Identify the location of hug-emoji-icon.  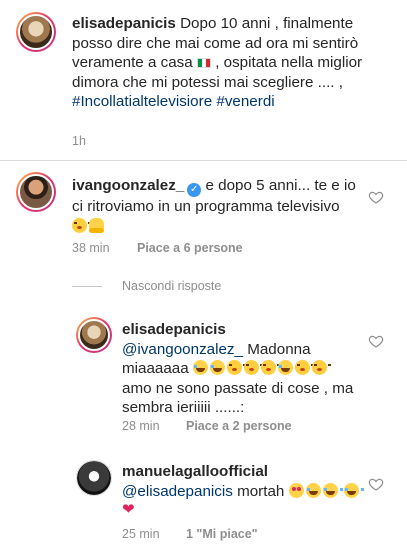
(96, 225).